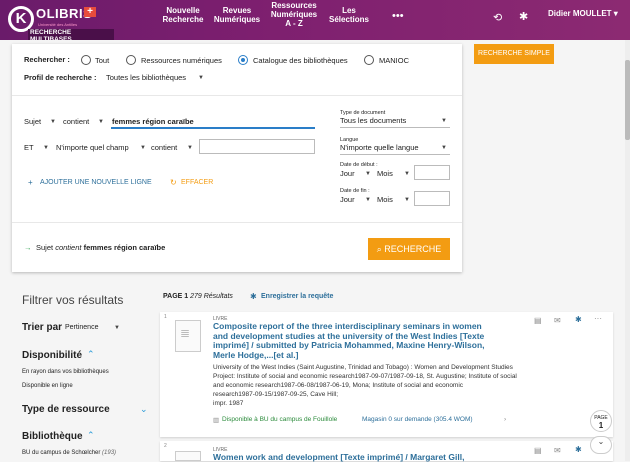 This screenshot has width=630, height=462. Describe the element at coordinates (92, 147) in the screenshot. I see `row2-field-select: N'importe quel champ` at that location.